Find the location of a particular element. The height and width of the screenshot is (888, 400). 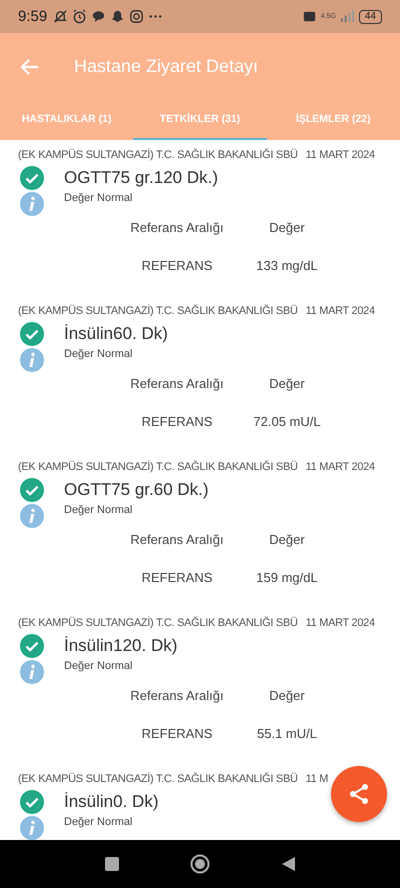

alarm-icon is located at coordinates (80, 16).